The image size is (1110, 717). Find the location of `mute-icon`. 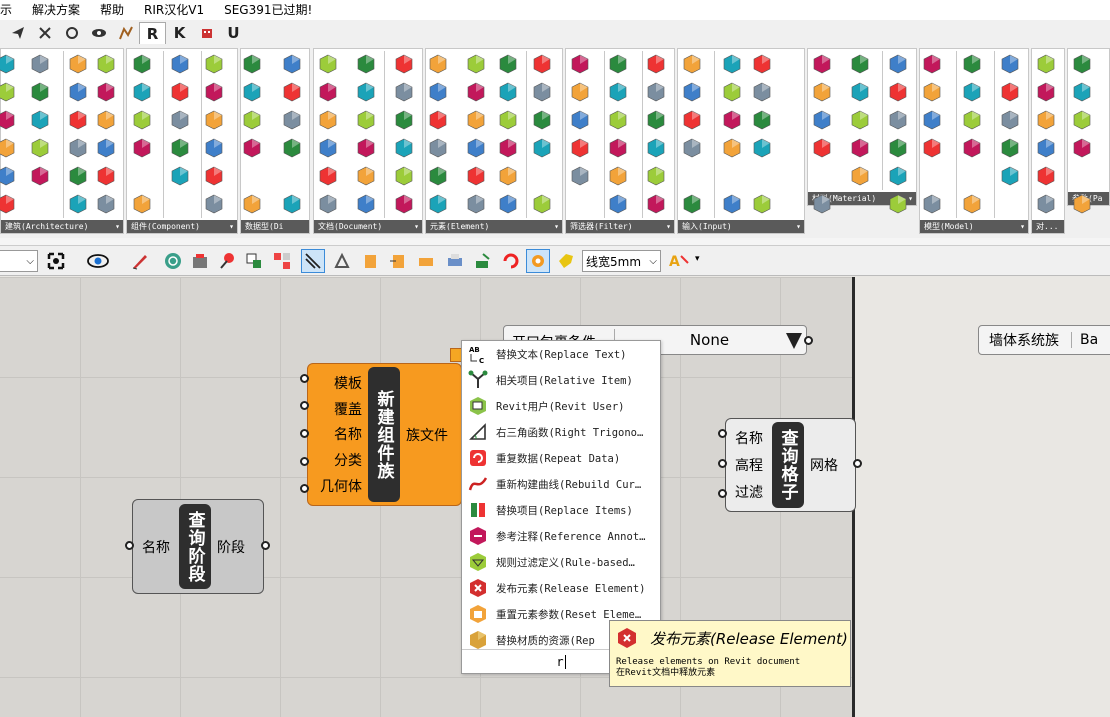

mute-icon is located at coordinates (426, 261).